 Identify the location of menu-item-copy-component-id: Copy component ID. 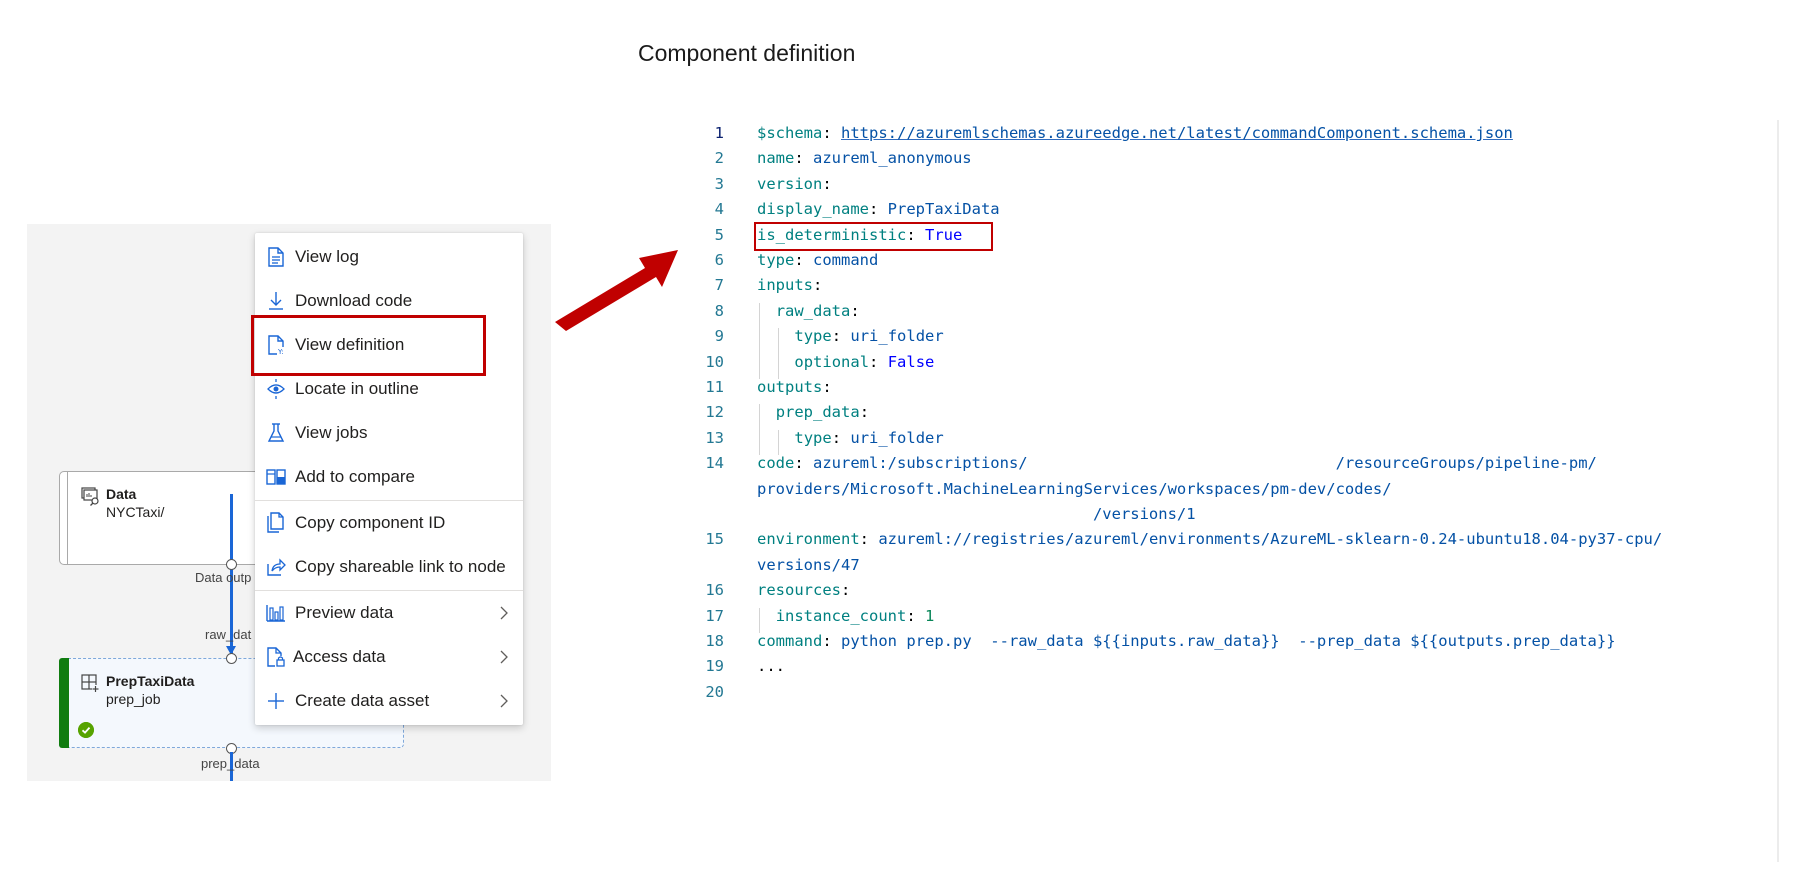
(389, 523).